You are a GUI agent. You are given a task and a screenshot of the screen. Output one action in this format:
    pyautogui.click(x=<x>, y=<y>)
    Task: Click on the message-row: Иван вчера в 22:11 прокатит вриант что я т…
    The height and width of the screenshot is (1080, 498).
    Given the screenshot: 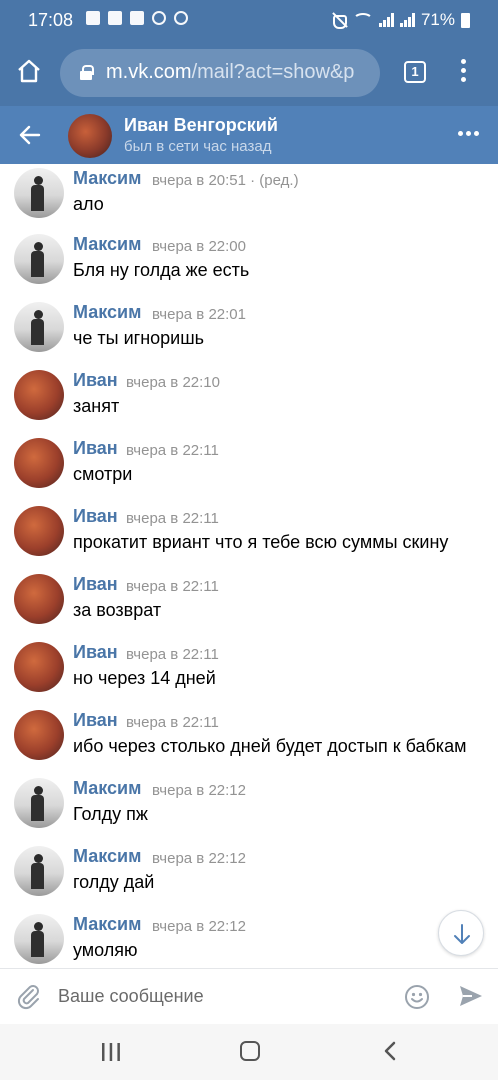 What is the action you would take?
    pyautogui.click(x=249, y=538)
    